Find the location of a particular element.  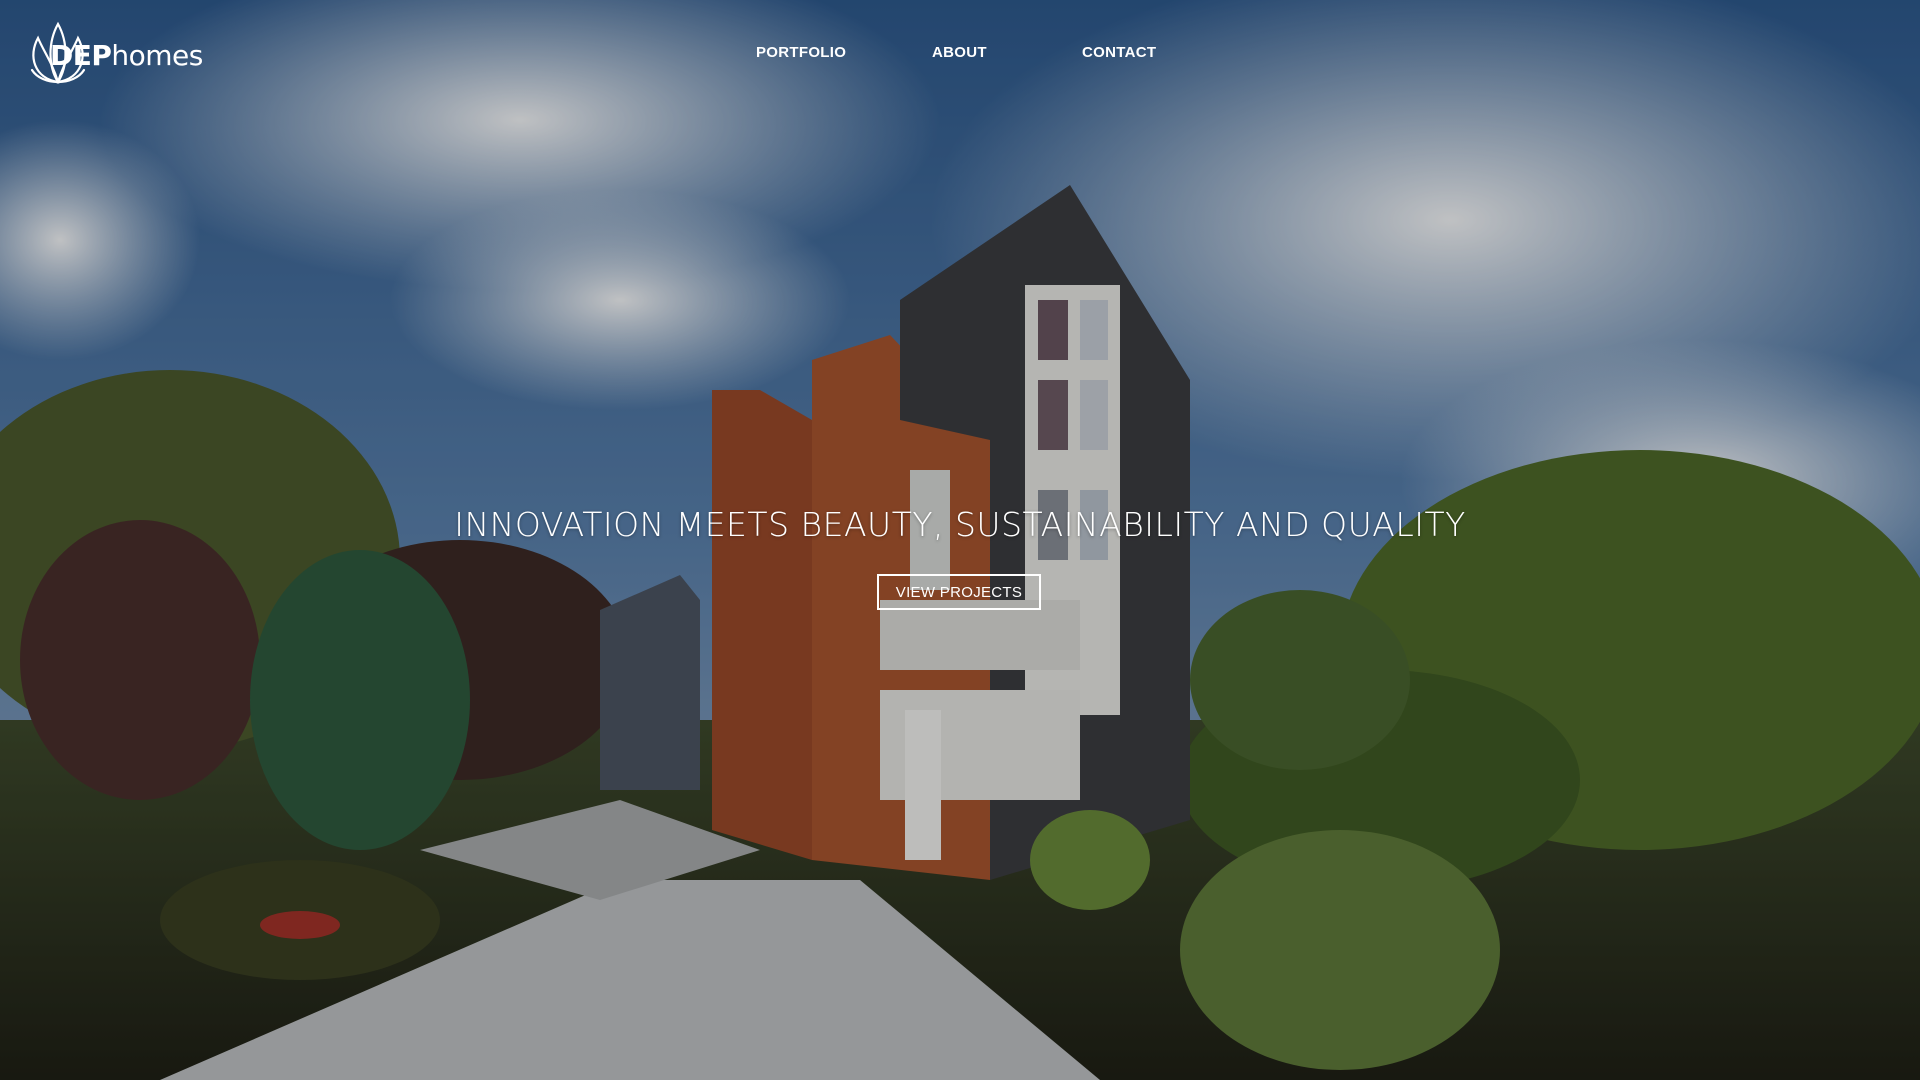

brand-wordmark: DEPhomes is located at coordinates (126, 55).